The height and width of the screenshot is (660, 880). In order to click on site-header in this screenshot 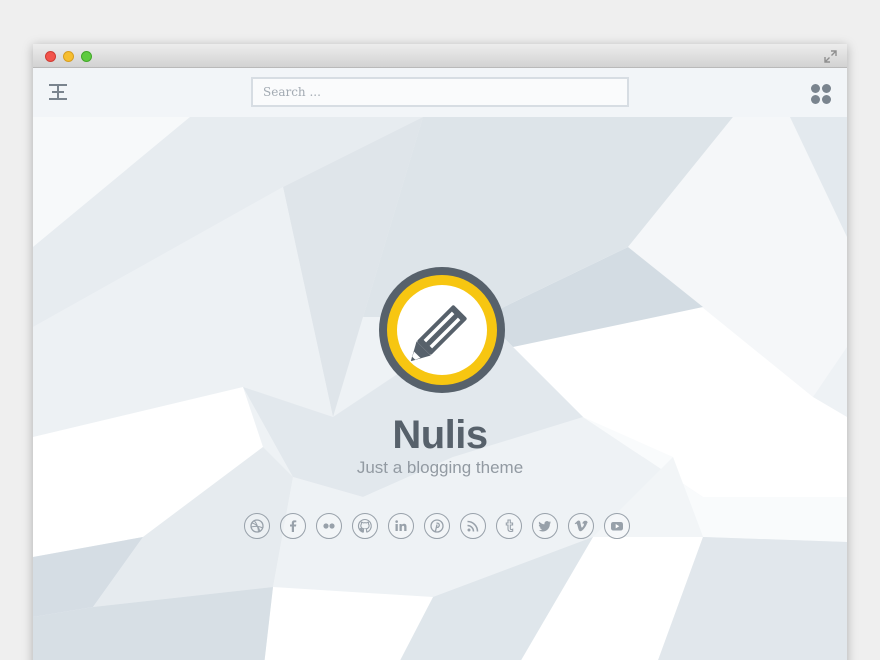, I will do `click(440, 92)`.